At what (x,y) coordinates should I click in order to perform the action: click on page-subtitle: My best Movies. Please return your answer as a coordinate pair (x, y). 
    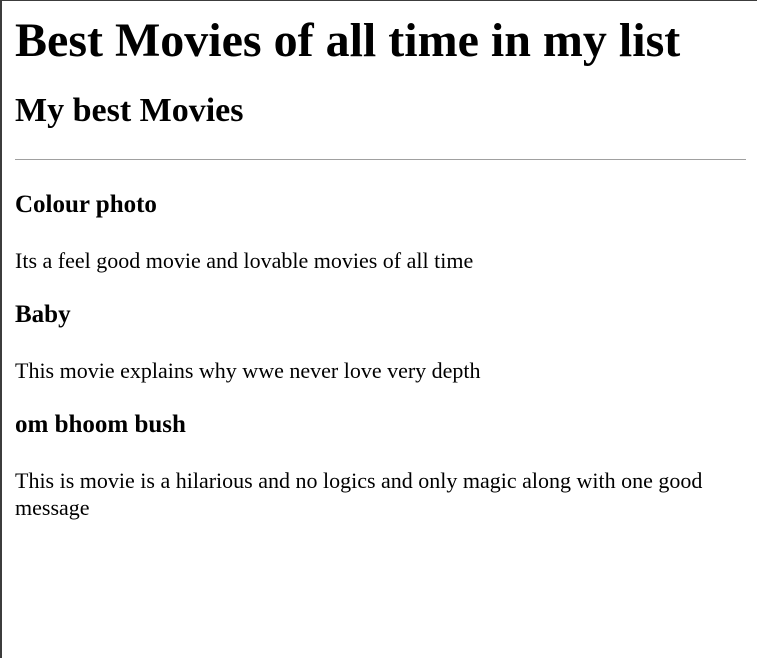
    Looking at the image, I should click on (129, 110).